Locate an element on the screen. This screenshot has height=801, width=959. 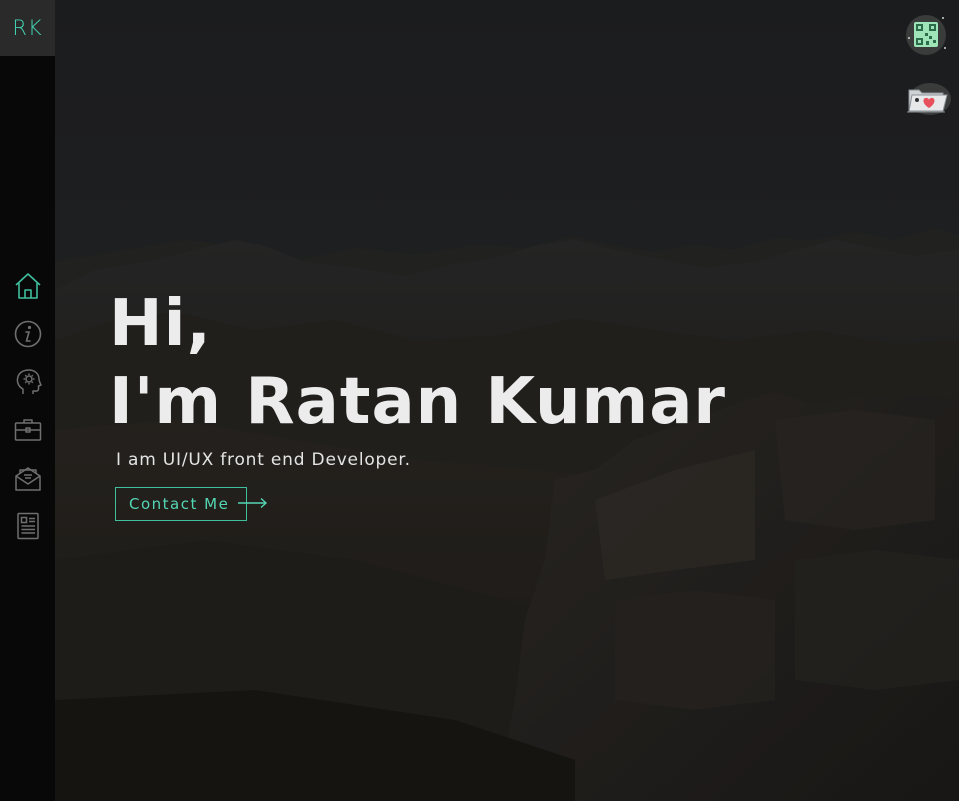
folder-heart-icon is located at coordinates (929, 99).